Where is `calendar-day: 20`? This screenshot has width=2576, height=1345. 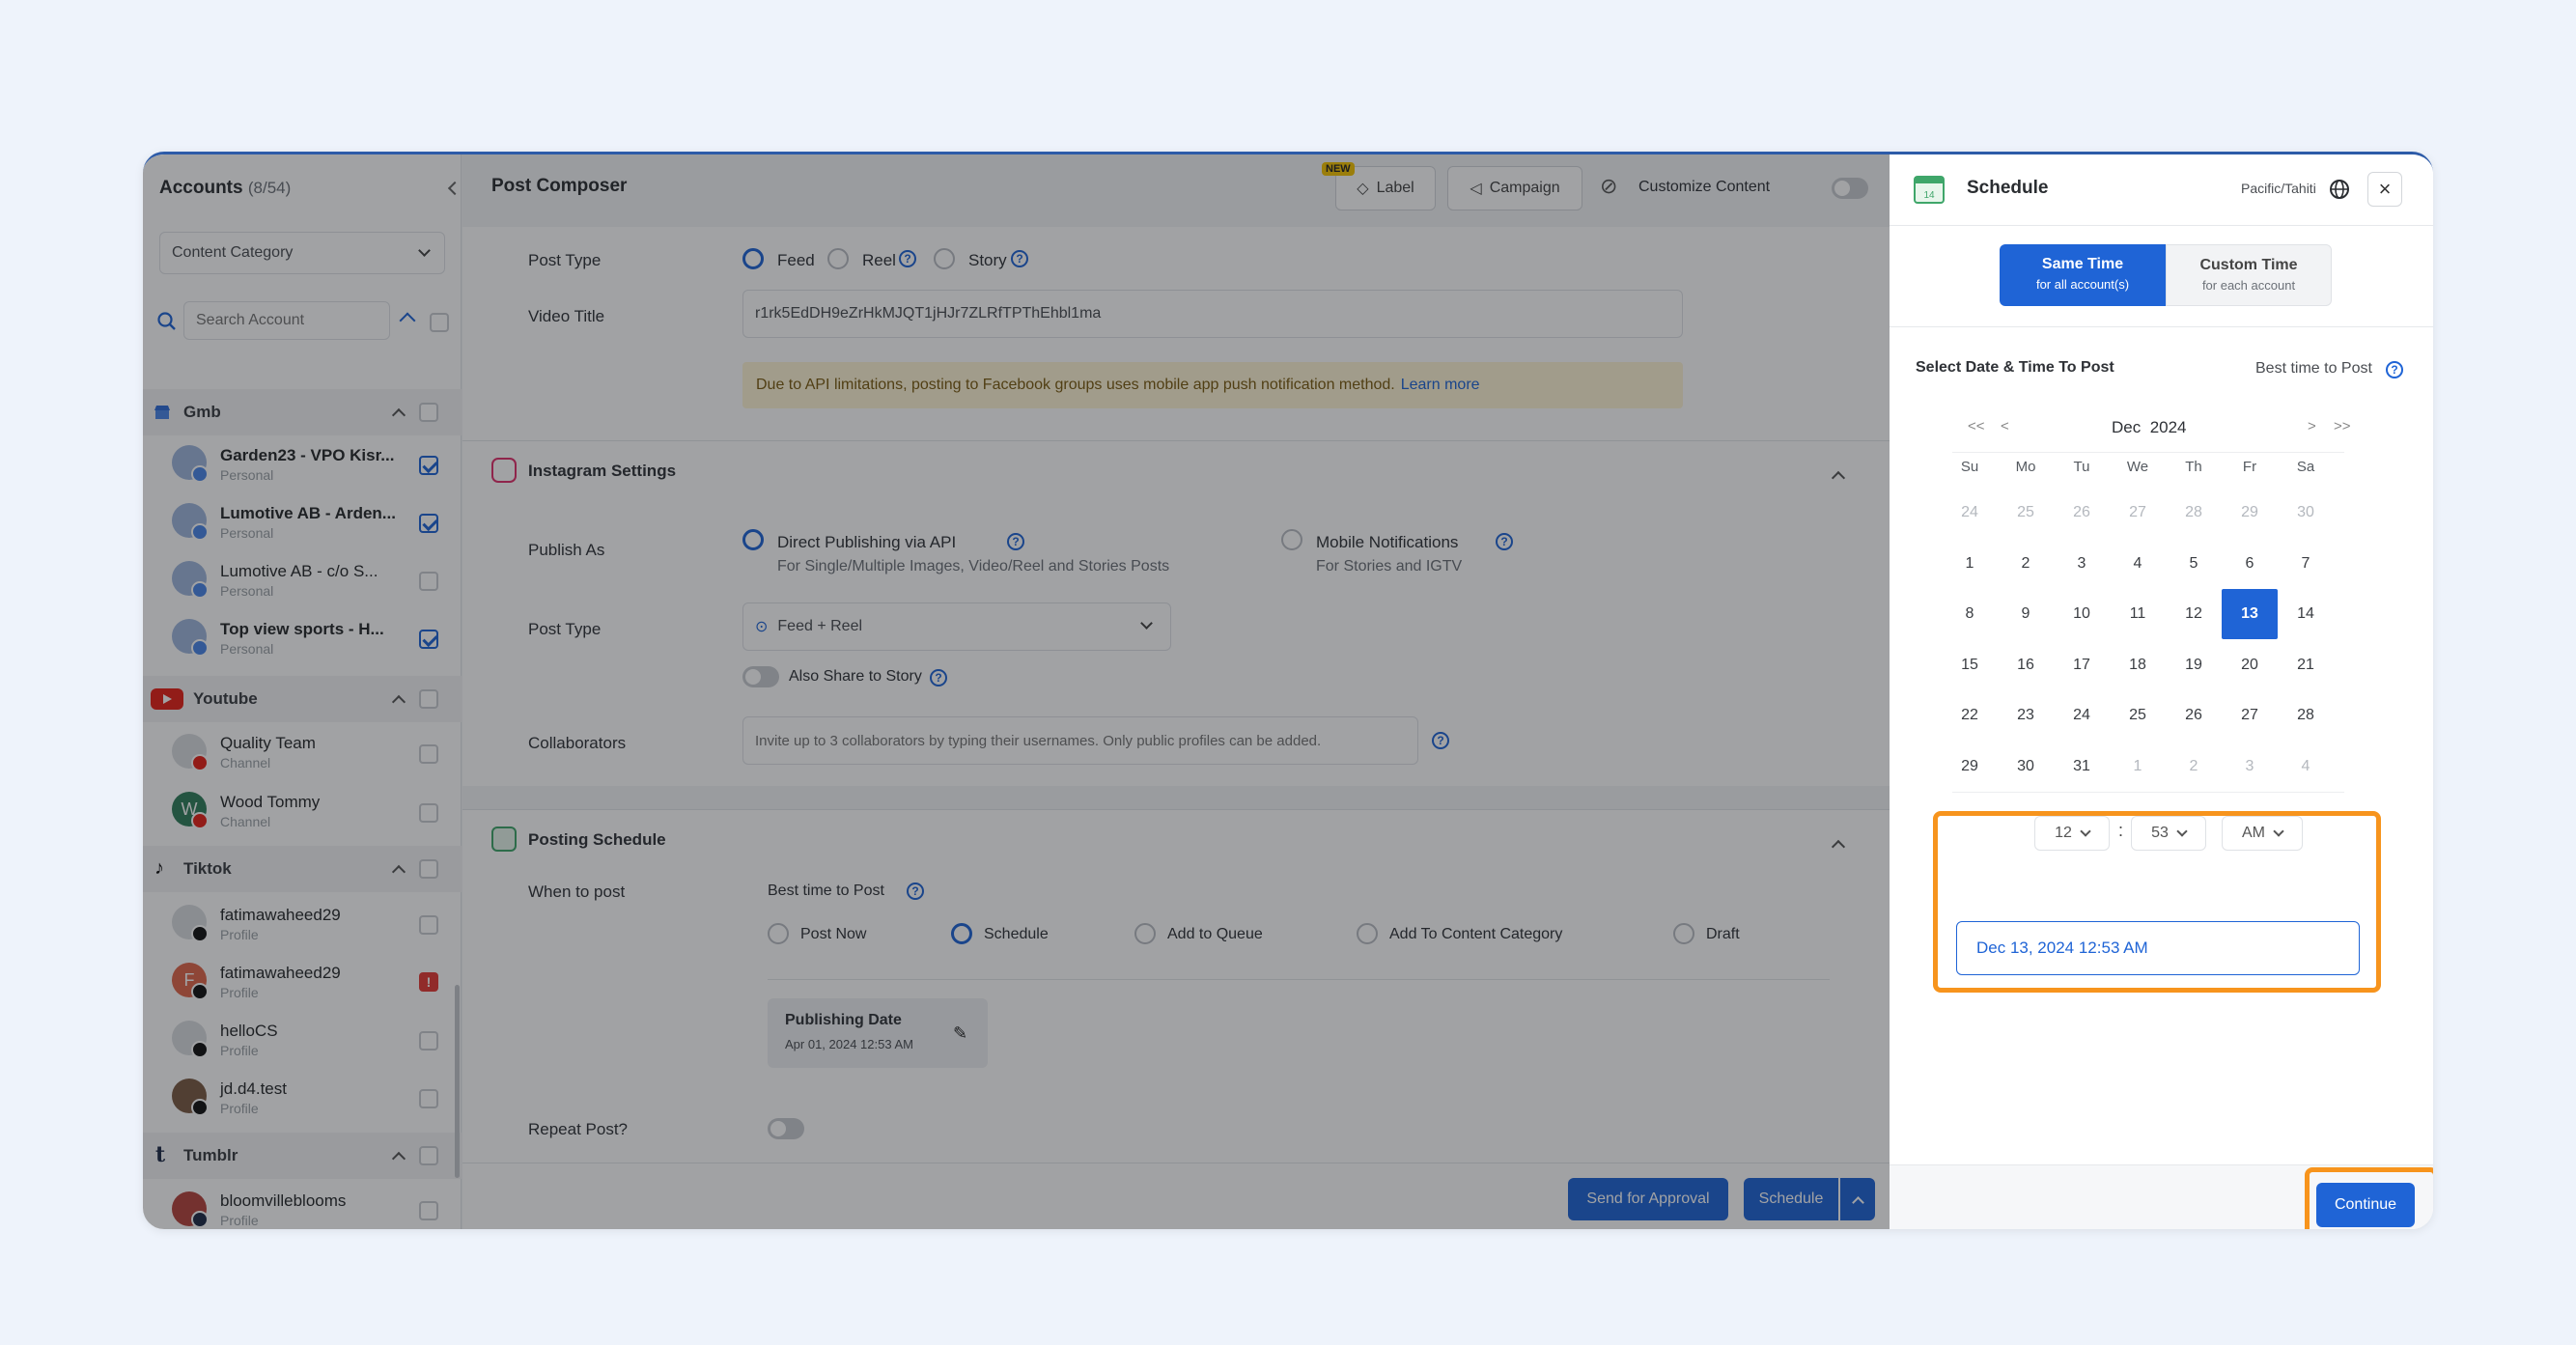 calendar-day: 20 is located at coordinates (2250, 665).